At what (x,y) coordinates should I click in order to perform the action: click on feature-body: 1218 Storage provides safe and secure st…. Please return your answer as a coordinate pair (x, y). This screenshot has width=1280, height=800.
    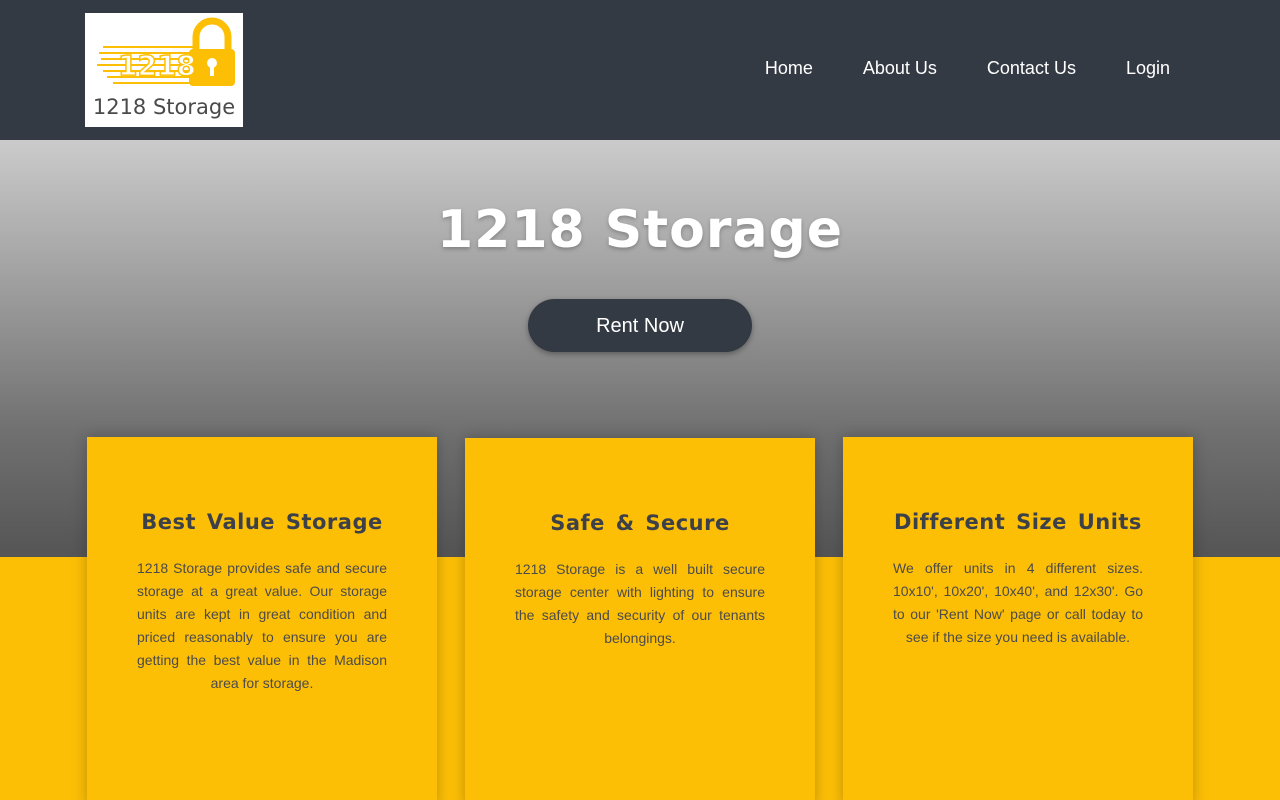
    Looking at the image, I should click on (262, 625).